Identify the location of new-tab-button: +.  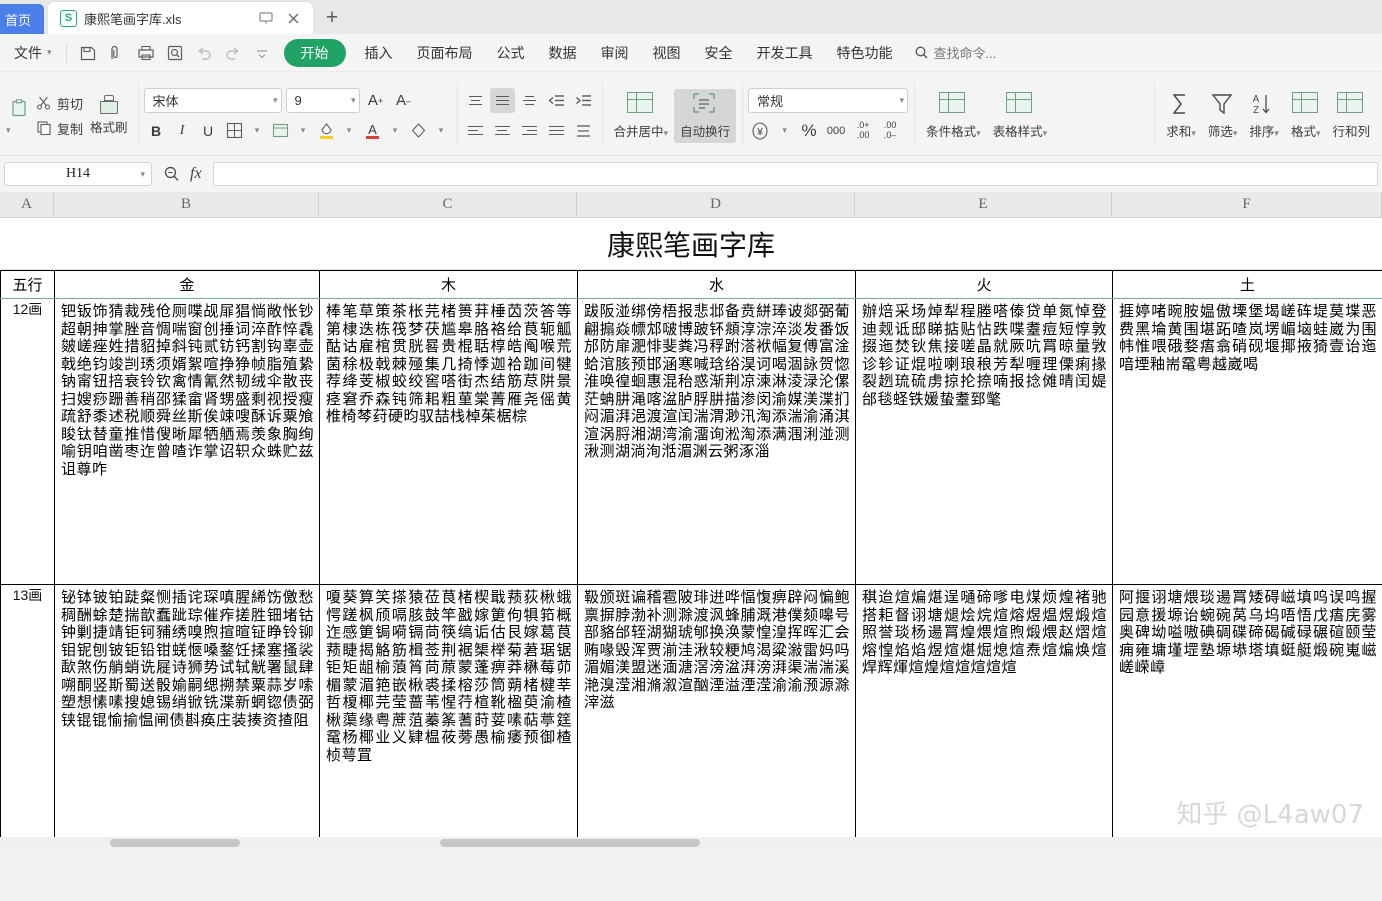
(332, 18).